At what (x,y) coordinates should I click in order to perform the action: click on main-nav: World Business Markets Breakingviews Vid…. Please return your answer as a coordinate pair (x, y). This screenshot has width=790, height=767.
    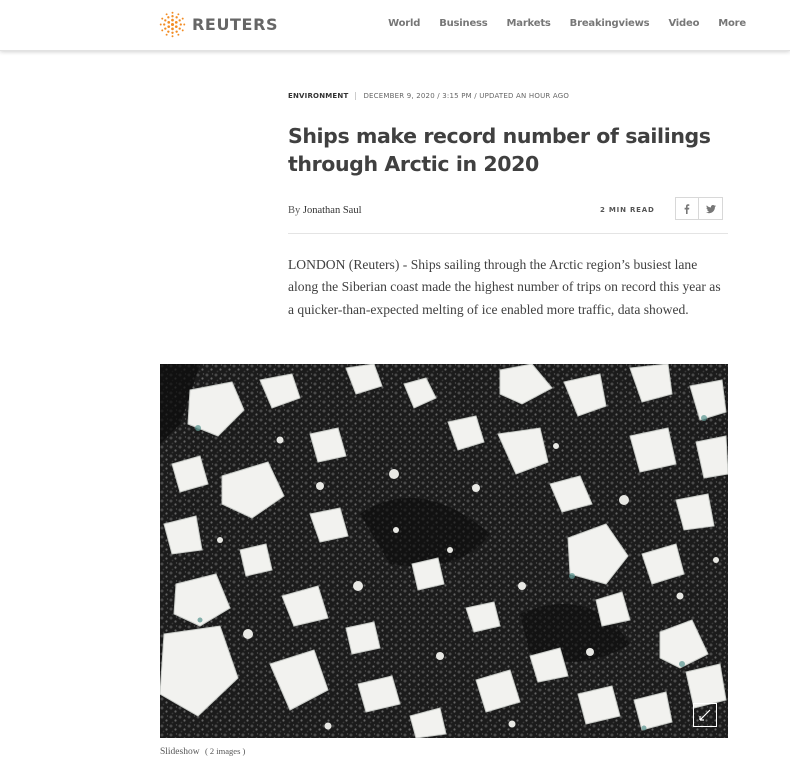
    Looking at the image, I should click on (557, 23).